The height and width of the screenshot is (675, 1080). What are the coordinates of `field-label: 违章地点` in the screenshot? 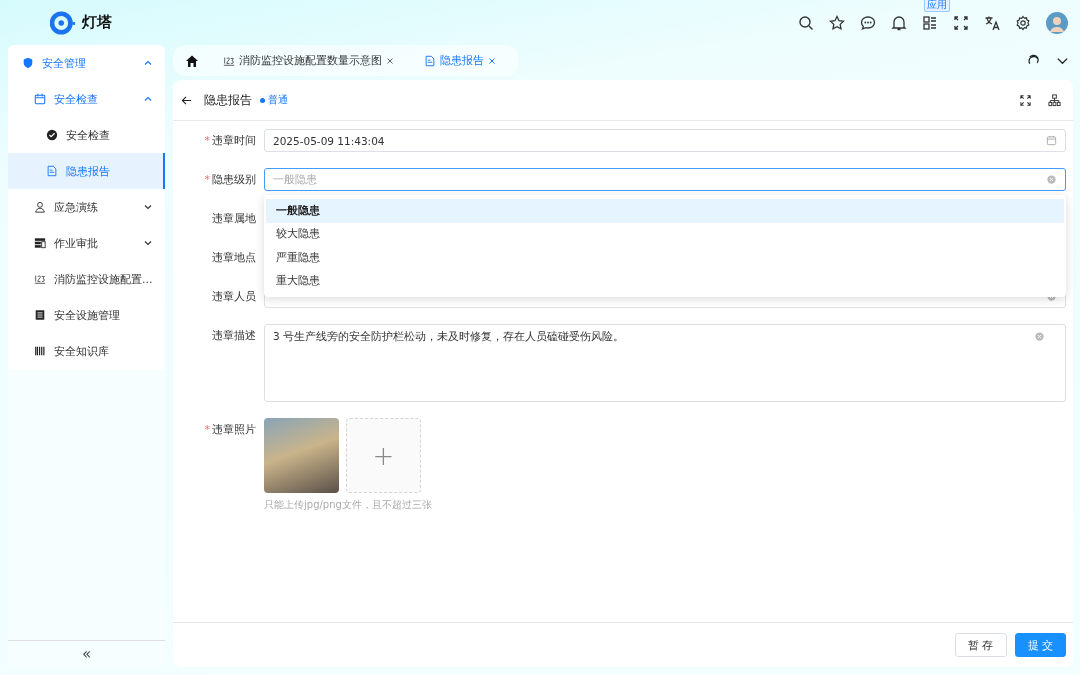 It's located at (234, 257).